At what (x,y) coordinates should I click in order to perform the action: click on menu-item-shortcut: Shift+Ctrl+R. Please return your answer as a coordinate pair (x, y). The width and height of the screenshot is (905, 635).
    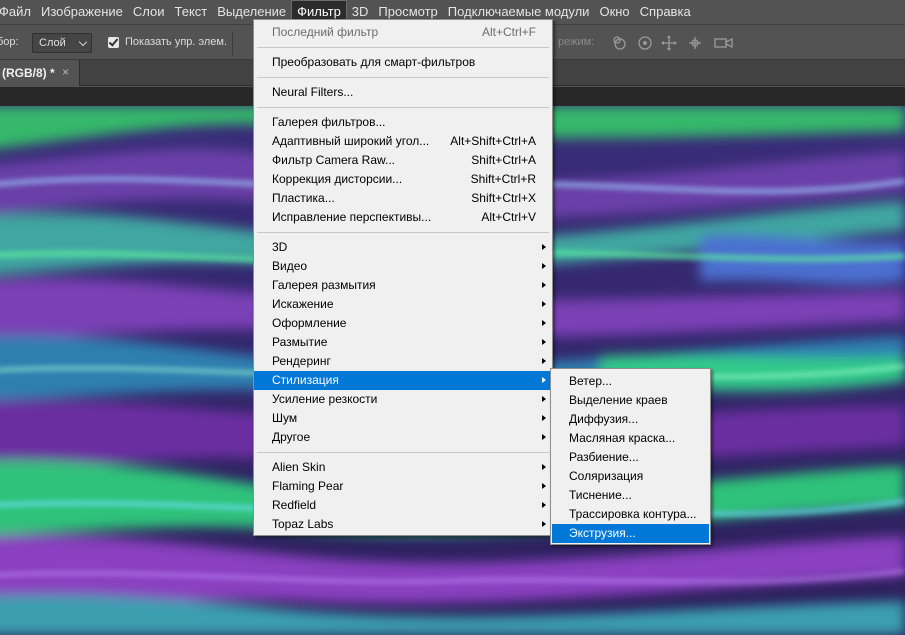
    Looking at the image, I should click on (503, 179).